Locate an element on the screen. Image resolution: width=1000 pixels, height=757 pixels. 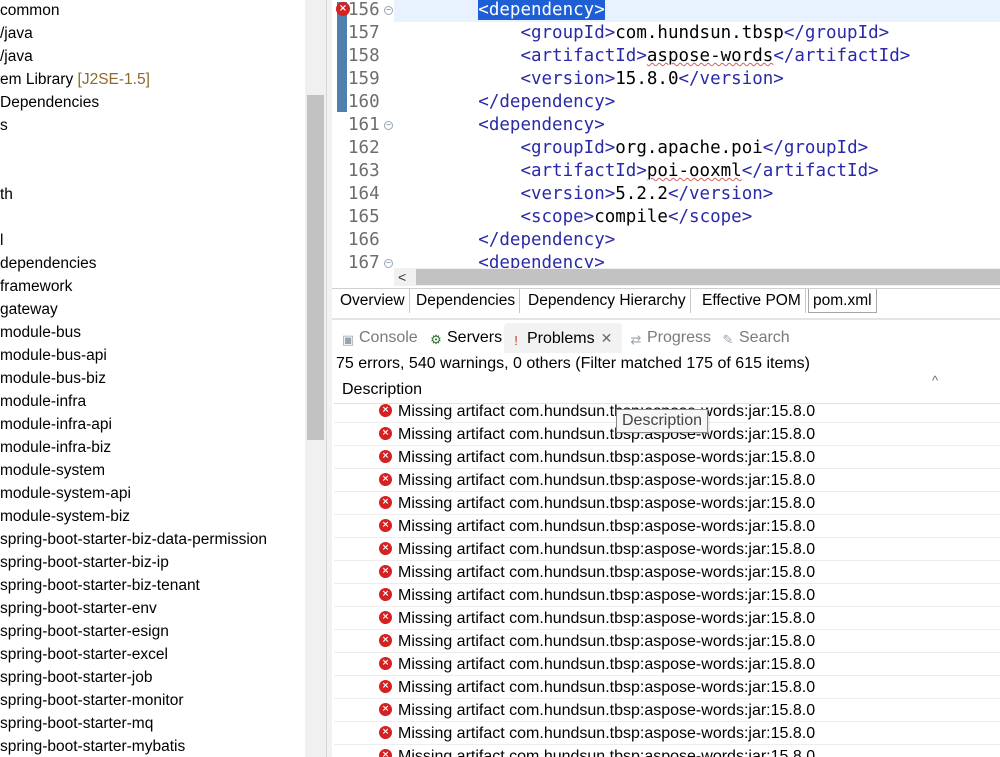
line-number: 158 is located at coordinates (364, 56).